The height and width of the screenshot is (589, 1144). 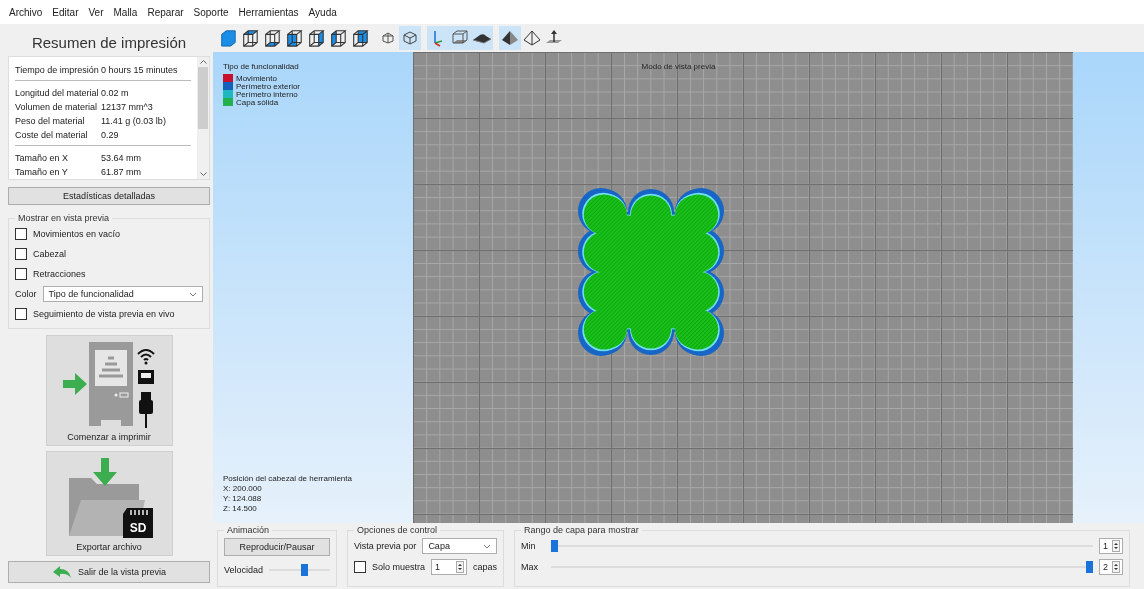 I want to click on exit-preview-button: Salir de la vista previa, so click(x=109, y=572).